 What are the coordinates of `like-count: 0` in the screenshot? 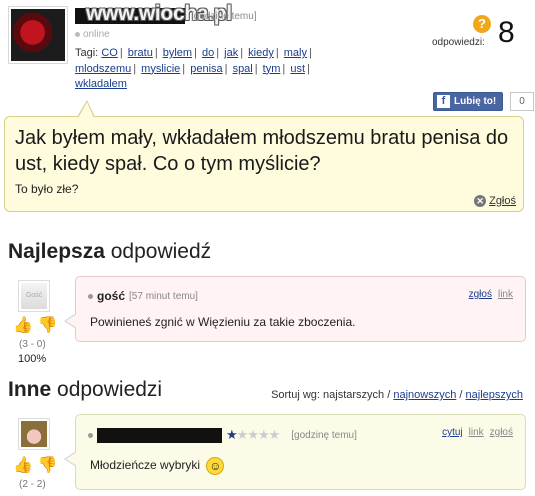 It's located at (522, 101).